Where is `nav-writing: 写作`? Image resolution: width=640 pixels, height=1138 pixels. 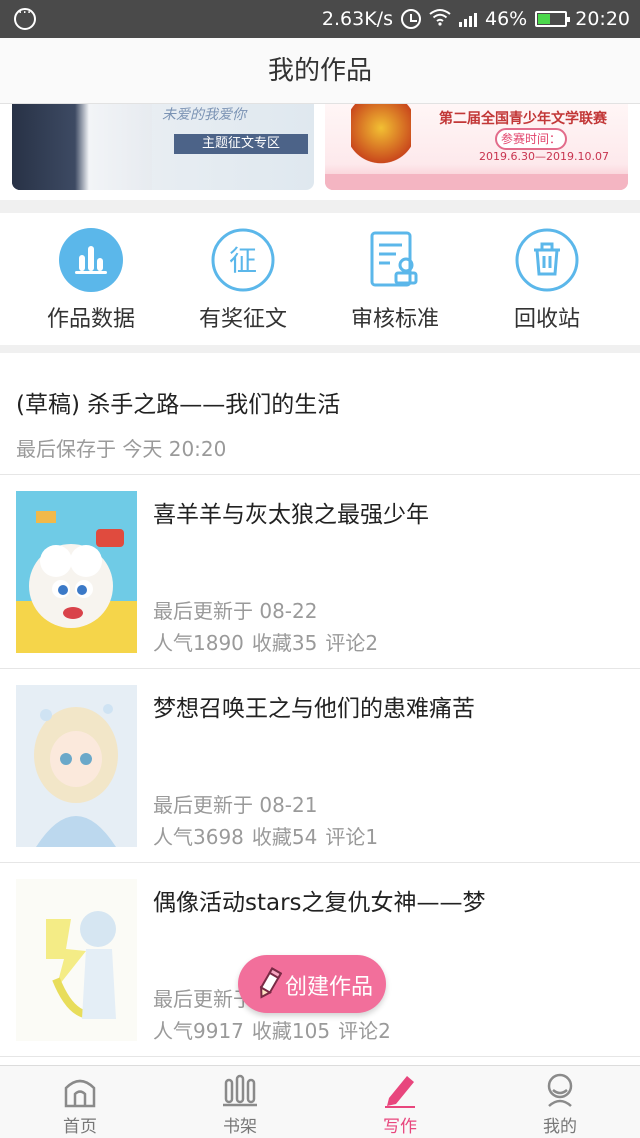 nav-writing: 写作 is located at coordinates (400, 1104).